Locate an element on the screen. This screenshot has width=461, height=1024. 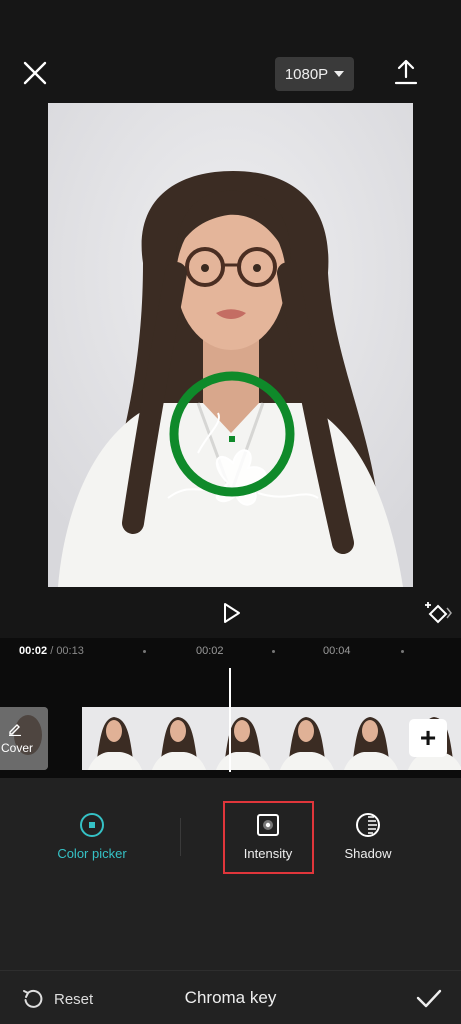
tool-label: Color picker is located at coordinates (92, 853).